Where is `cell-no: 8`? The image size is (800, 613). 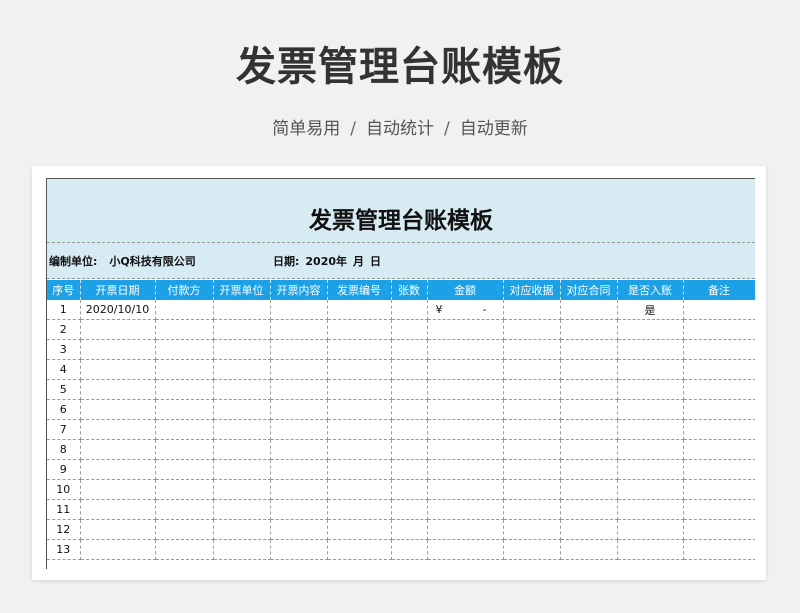
cell-no: 8 is located at coordinates (64, 449).